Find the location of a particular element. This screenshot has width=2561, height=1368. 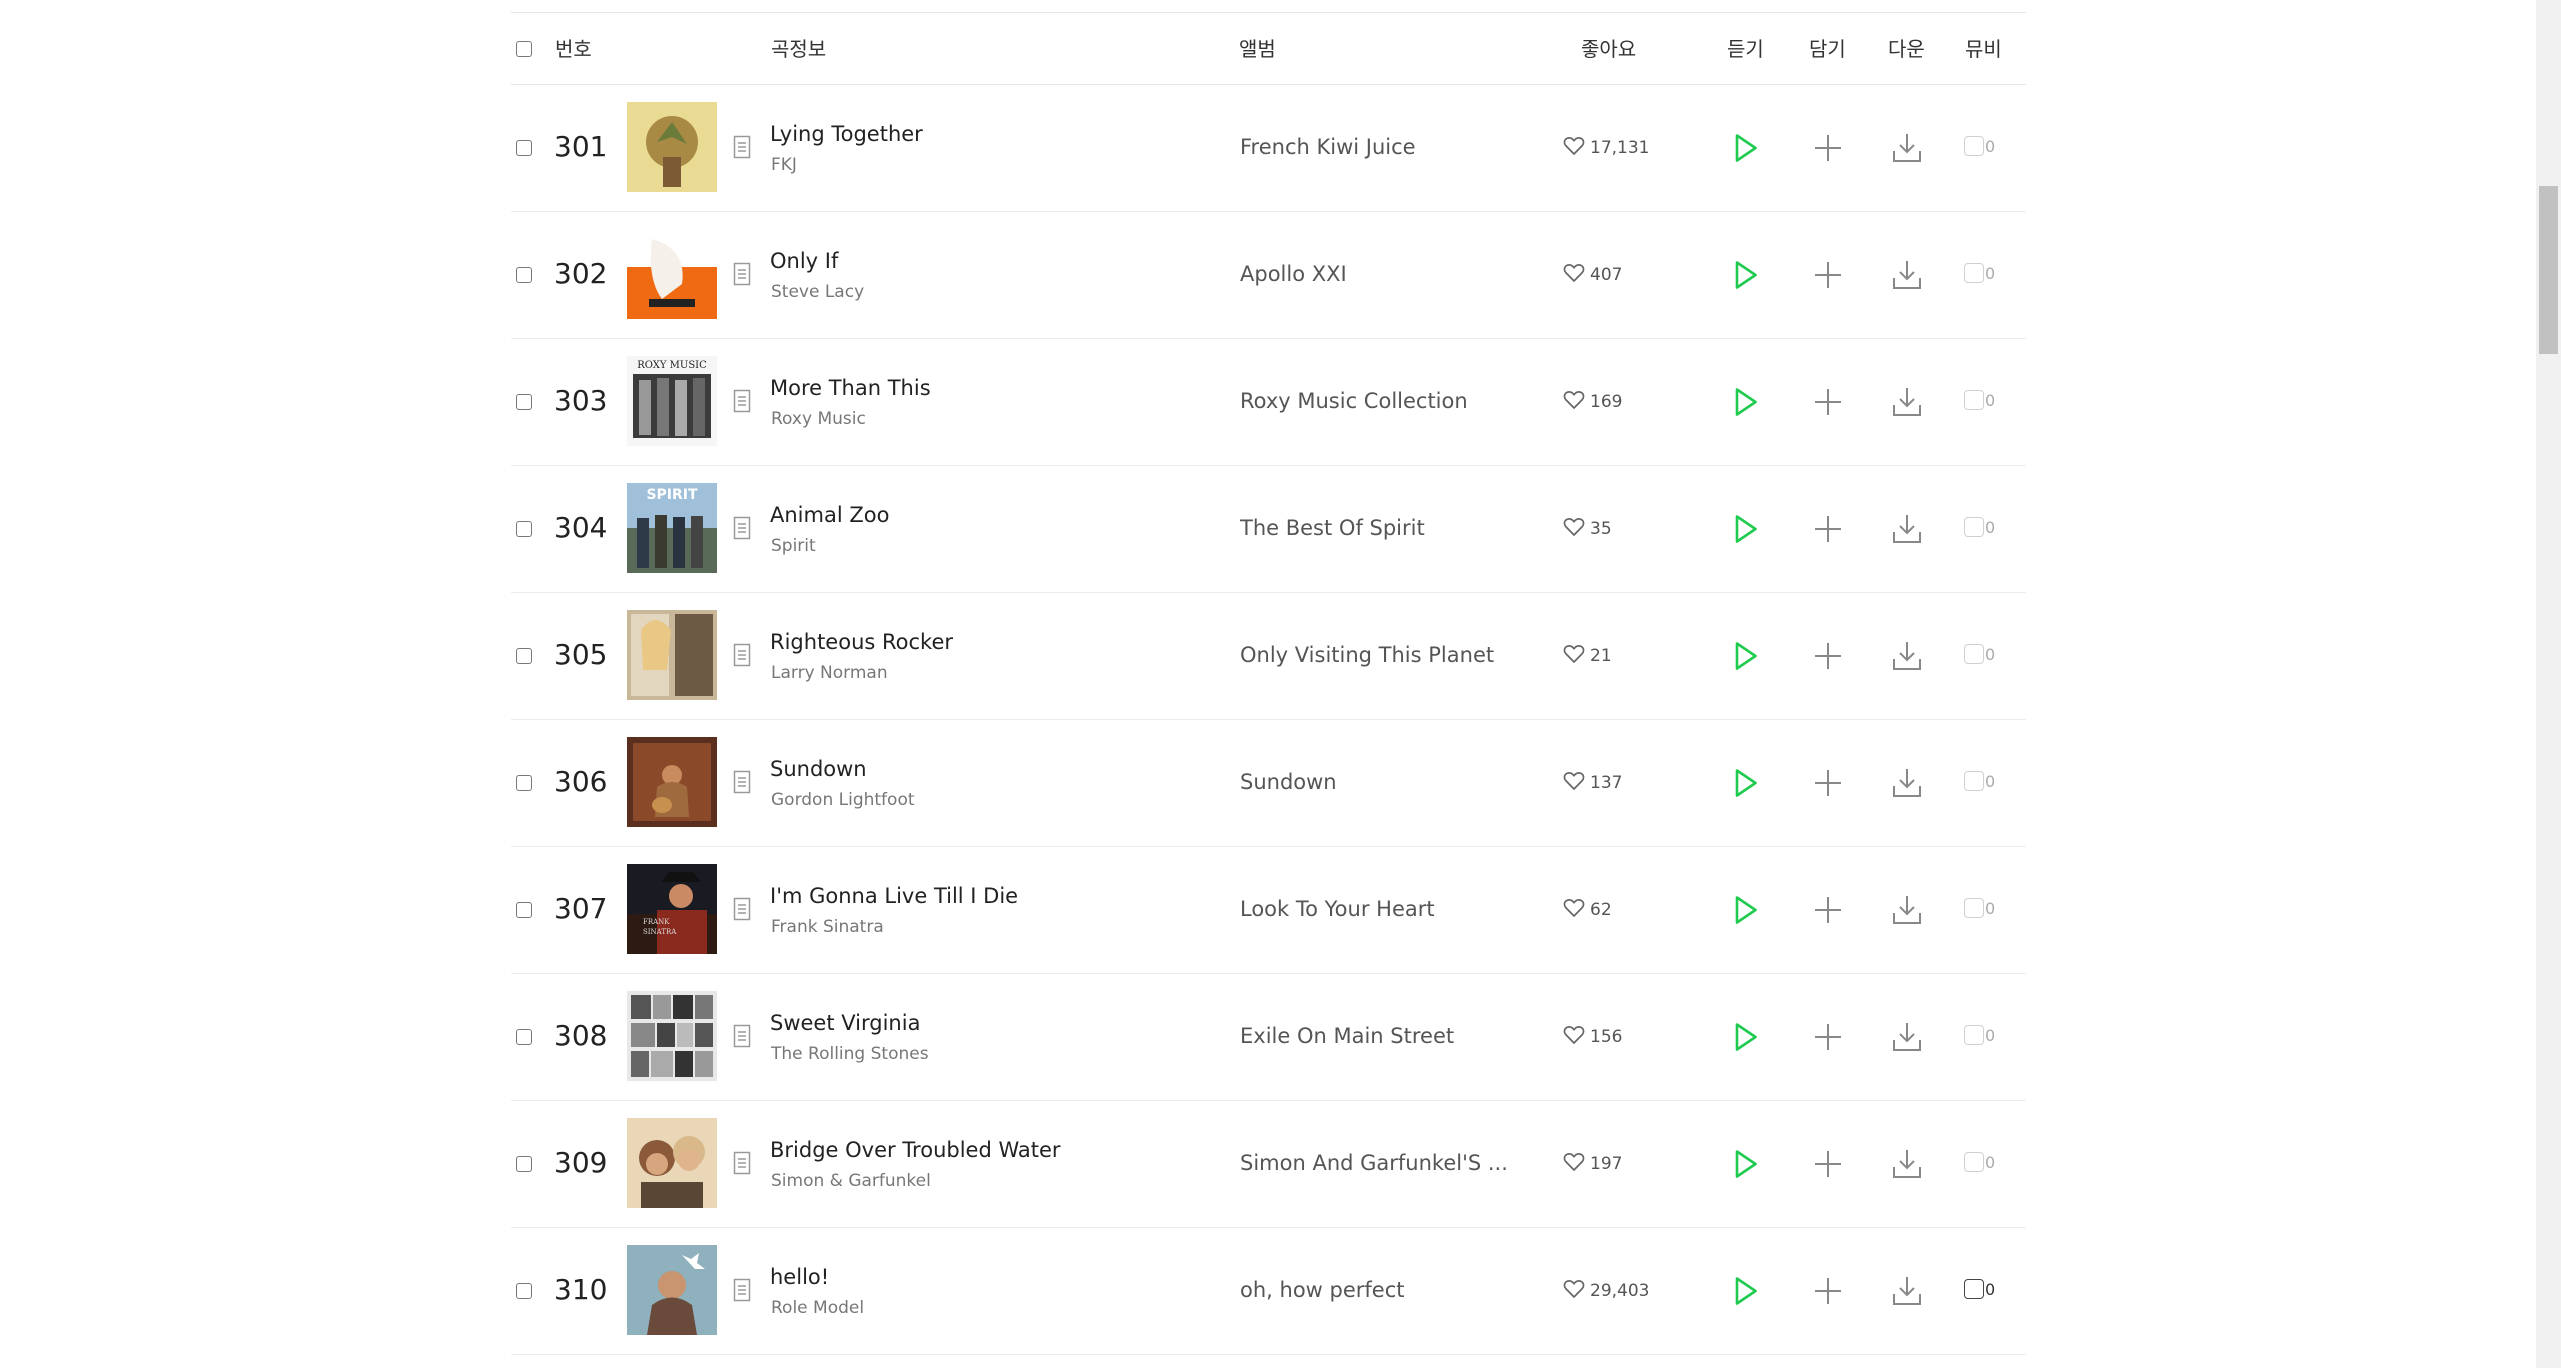

song-title: Sundown is located at coordinates (818, 769).